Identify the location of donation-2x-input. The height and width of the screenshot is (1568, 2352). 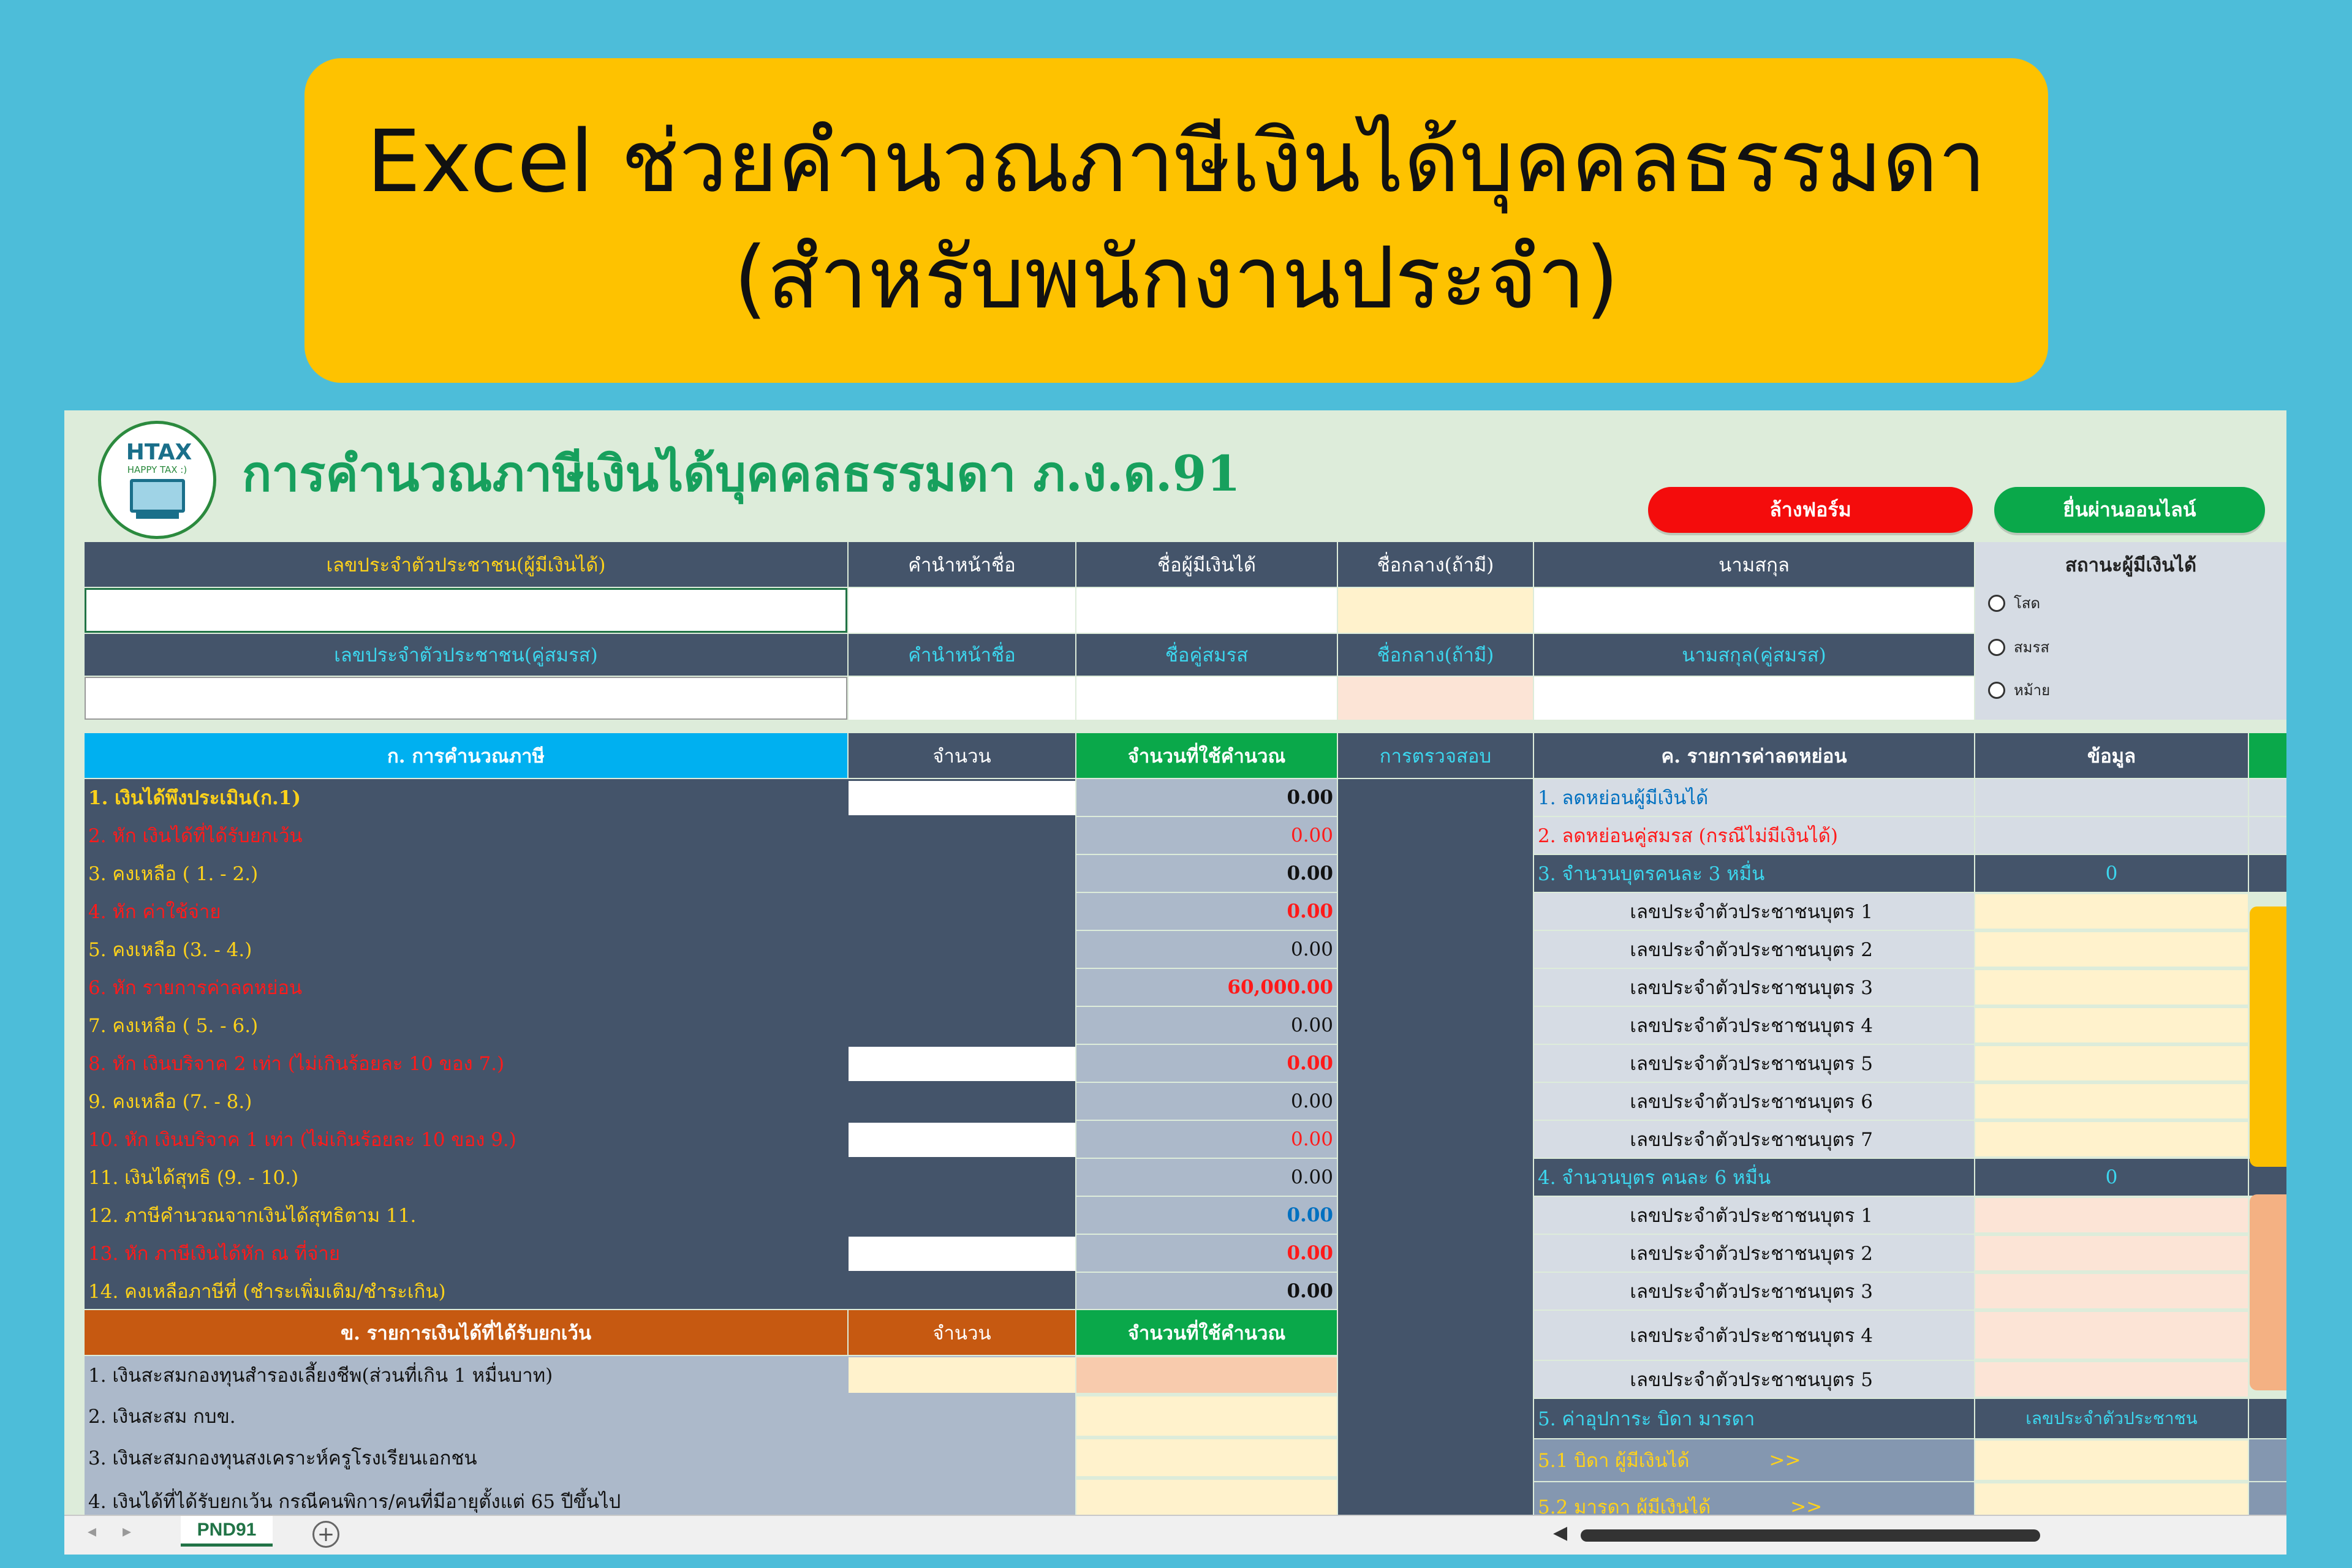
(962, 1064).